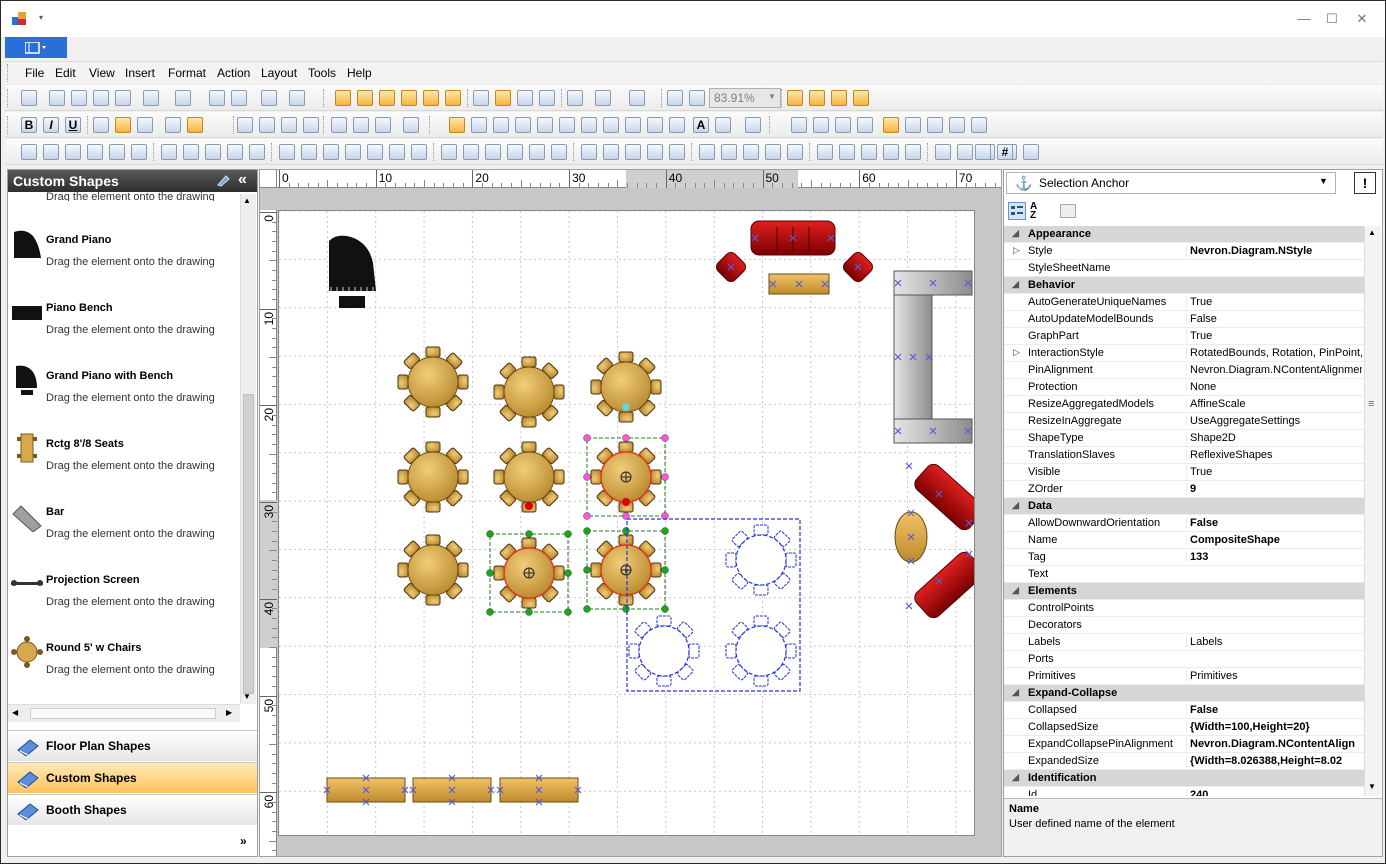 This screenshot has height=864, width=1386. I want to click on menu-tools: Tools, so click(322, 73).